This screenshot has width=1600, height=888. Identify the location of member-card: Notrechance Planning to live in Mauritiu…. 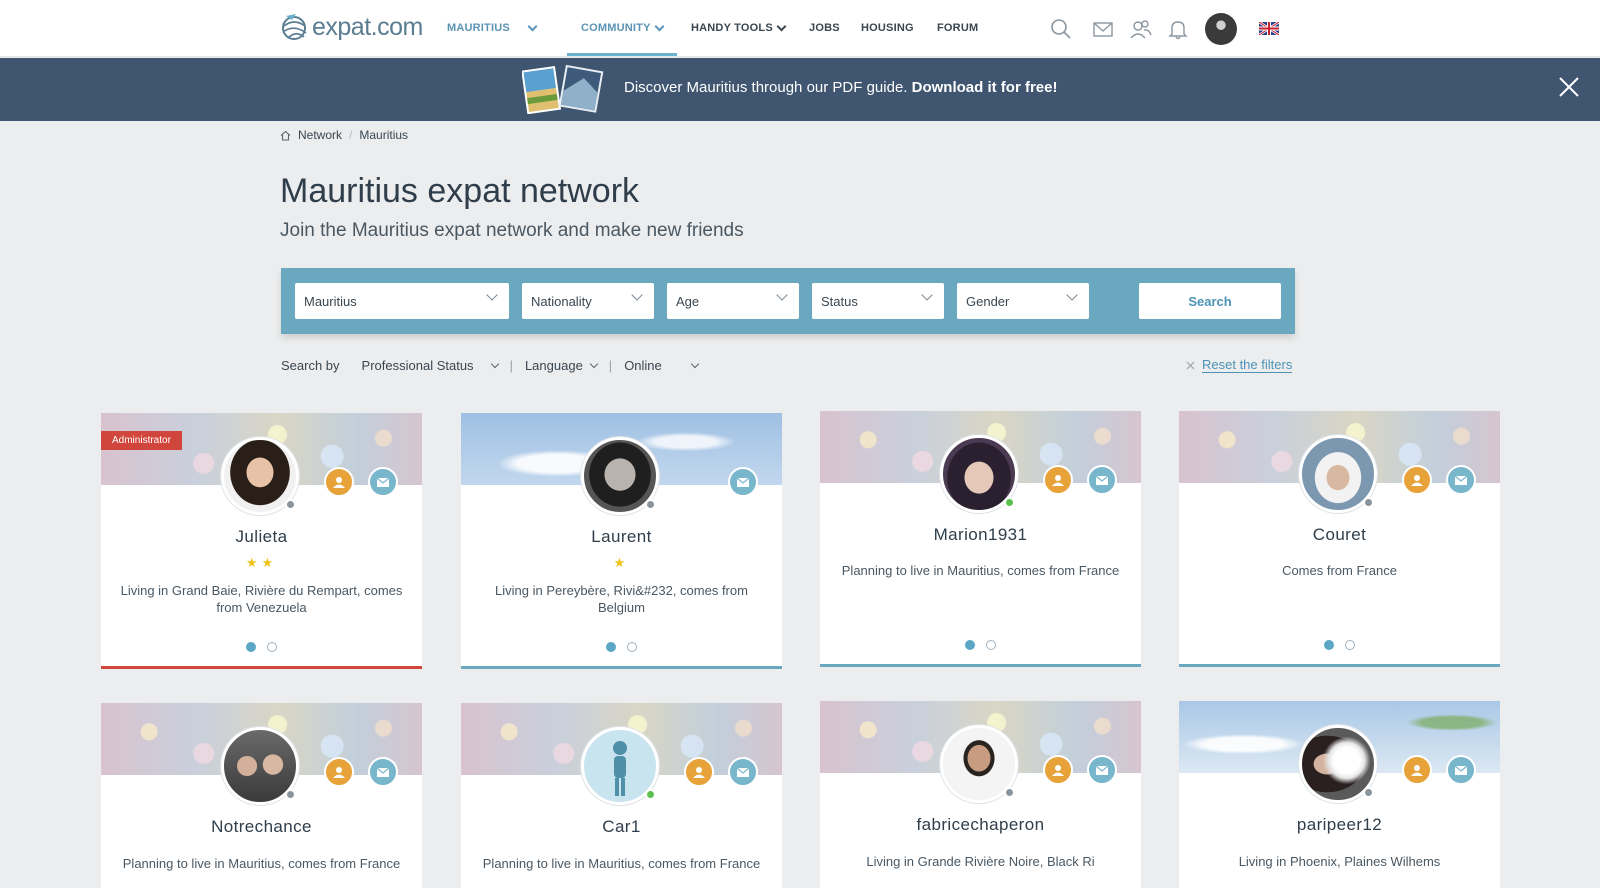
(261, 795).